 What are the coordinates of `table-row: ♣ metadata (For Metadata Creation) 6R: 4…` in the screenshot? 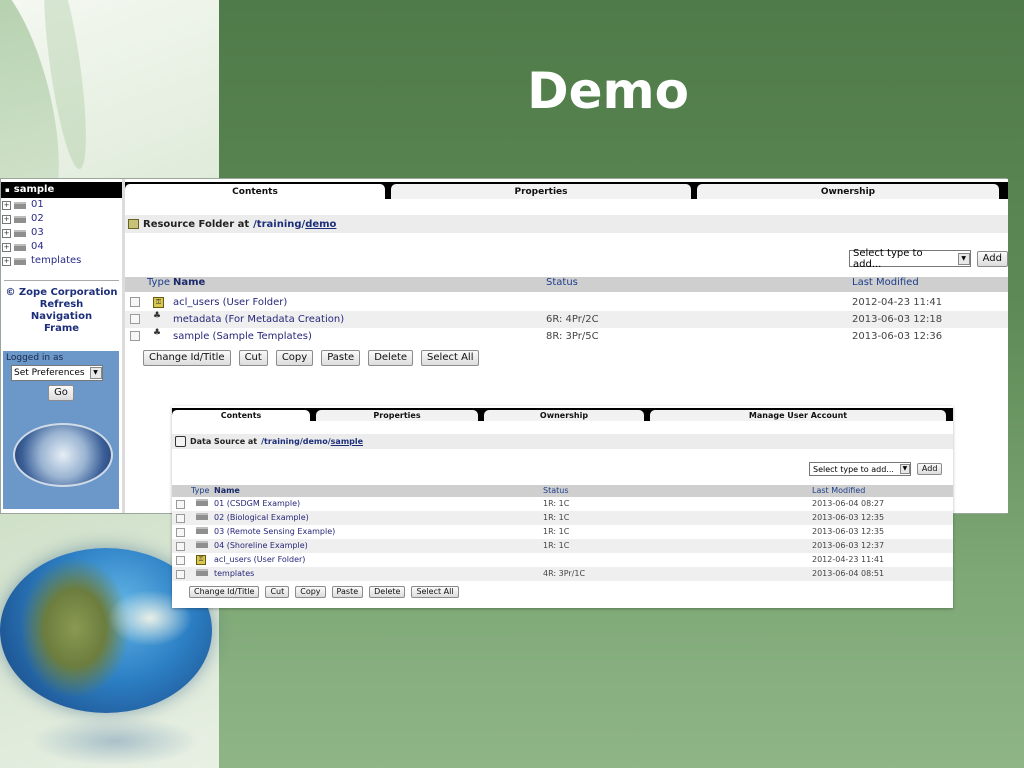 It's located at (566, 319).